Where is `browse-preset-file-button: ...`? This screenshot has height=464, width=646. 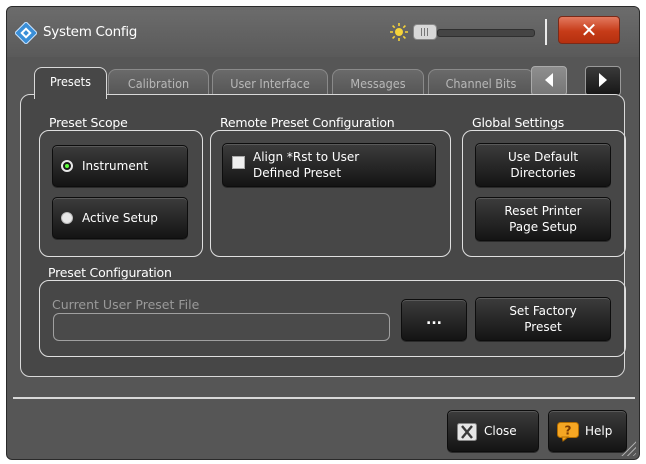 browse-preset-file-button: ... is located at coordinates (434, 320).